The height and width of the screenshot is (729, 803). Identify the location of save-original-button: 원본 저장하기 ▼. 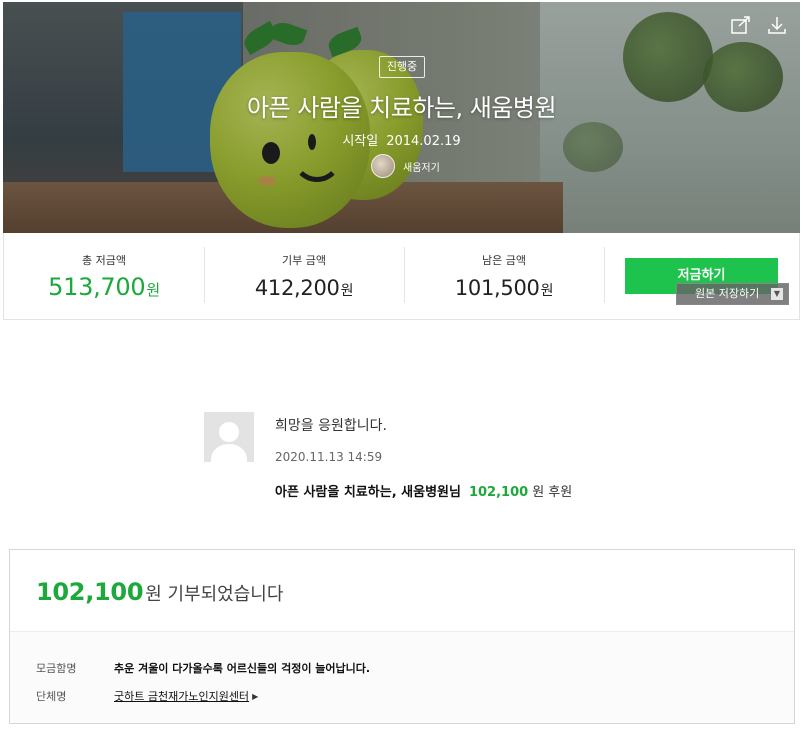
(732, 294).